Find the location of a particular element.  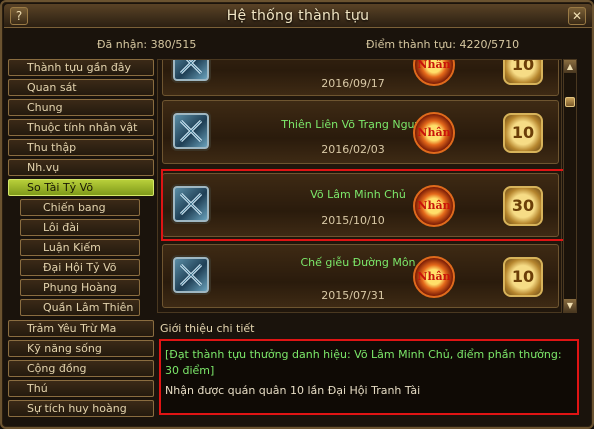

sidebar-item-glorious-history: Sự tích huy hoàng is located at coordinates (81, 408).